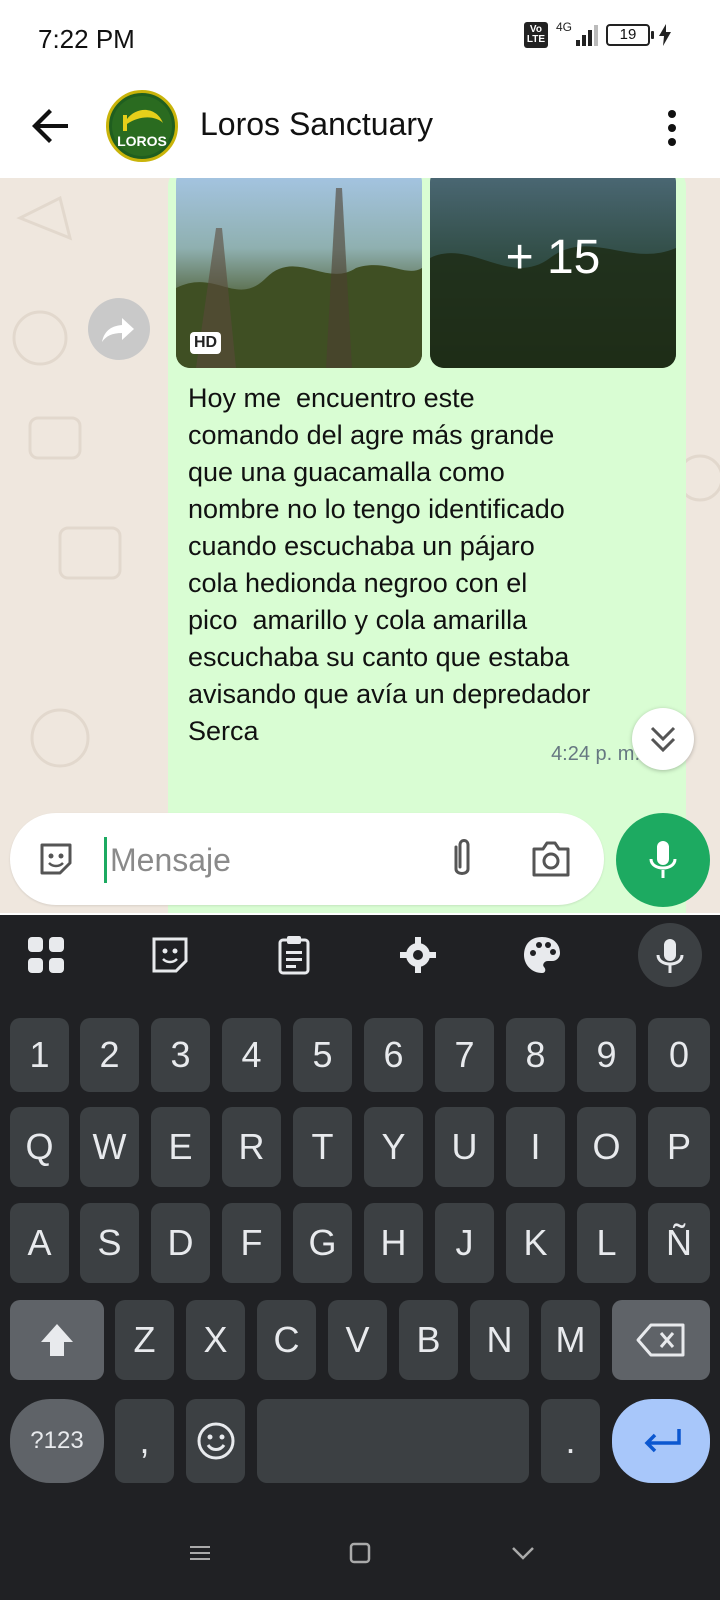  I want to click on key-g: G, so click(322, 1243).